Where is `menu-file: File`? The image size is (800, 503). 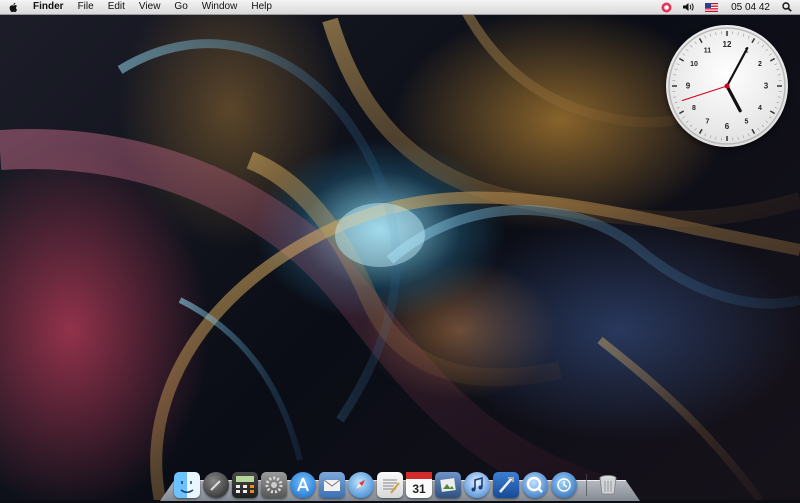
menu-file: File is located at coordinates (86, 7).